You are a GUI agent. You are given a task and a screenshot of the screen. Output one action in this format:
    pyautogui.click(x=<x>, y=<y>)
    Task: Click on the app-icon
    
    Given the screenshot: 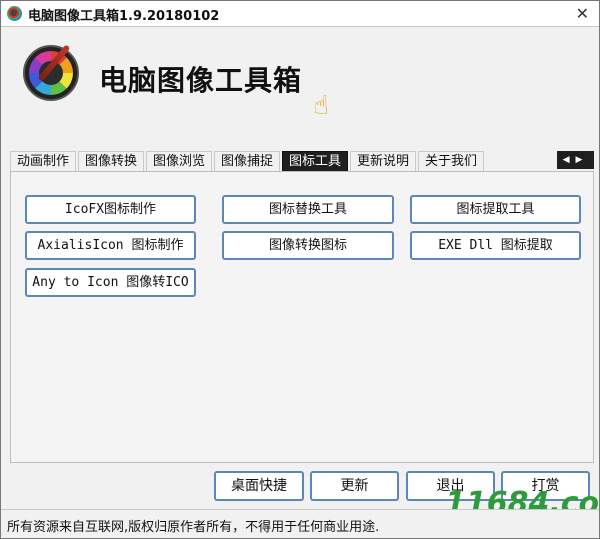 What is the action you would take?
    pyautogui.click(x=14, y=13)
    